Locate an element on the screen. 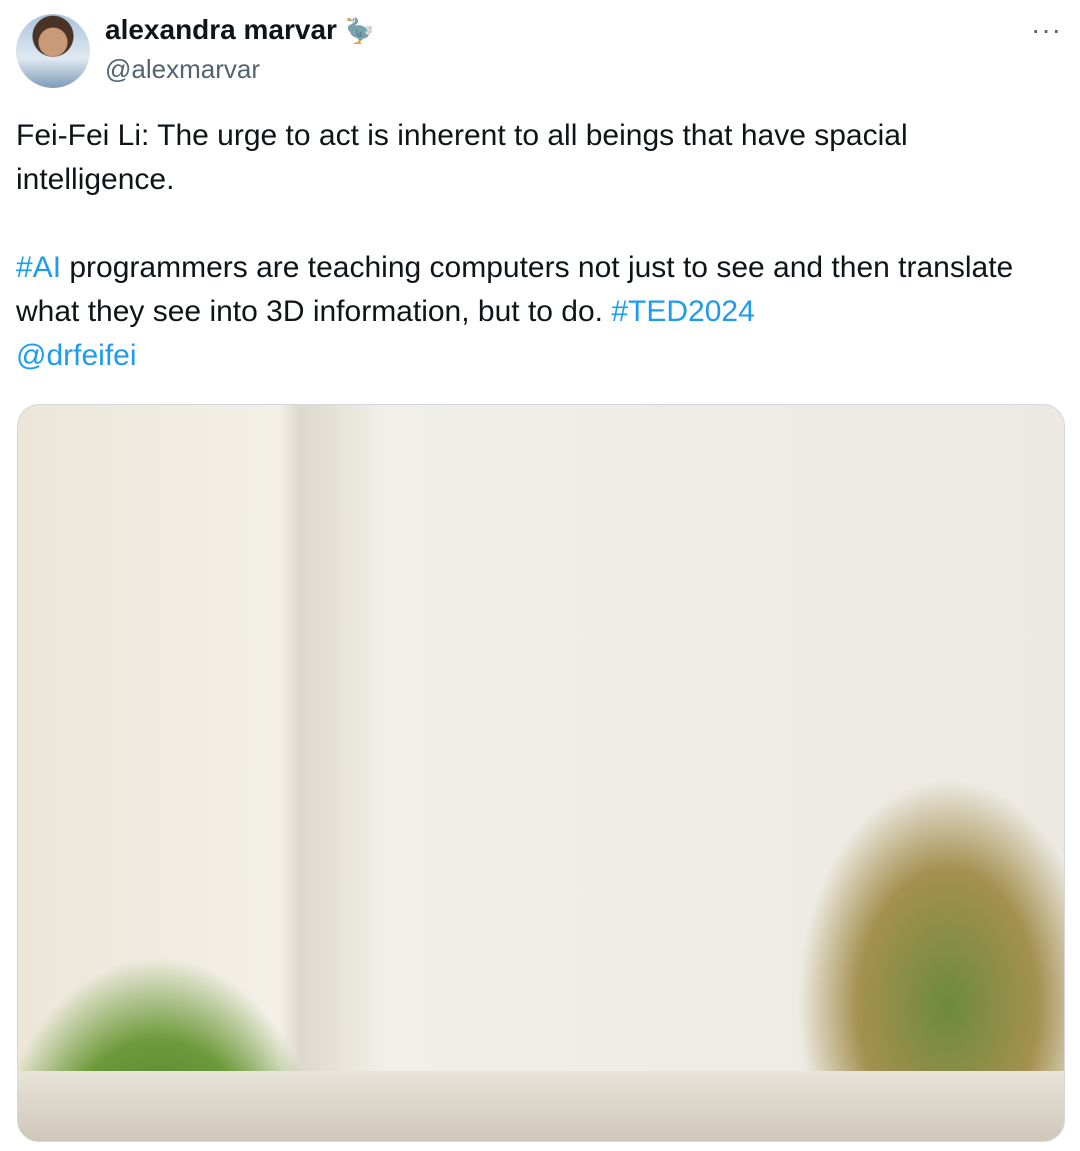 Image resolution: width=1080 pixels, height=1151 pixels. author-name-text: alexandra marvar is located at coordinates (221, 29).